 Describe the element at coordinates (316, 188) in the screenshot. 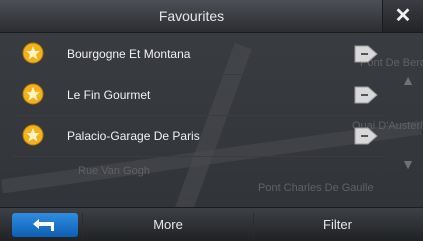

I see `map-label-street: Pont Charles De Gaulle` at that location.